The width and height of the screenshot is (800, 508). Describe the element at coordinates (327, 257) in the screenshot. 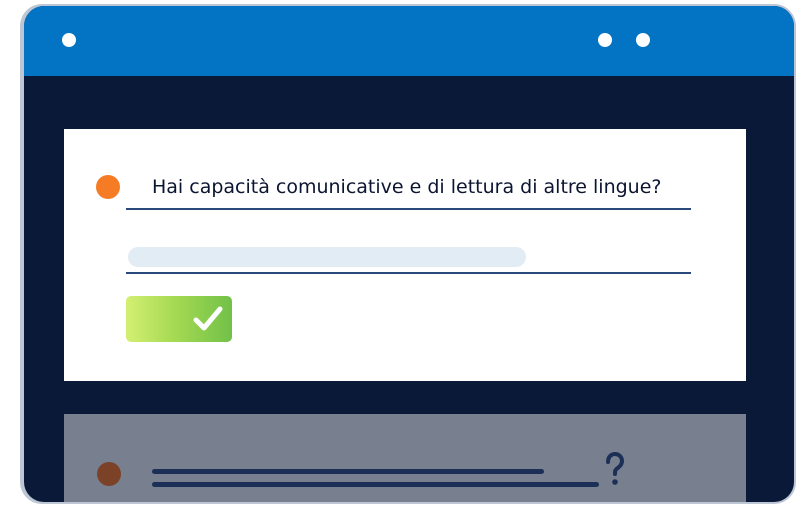

I see `answer-input` at that location.